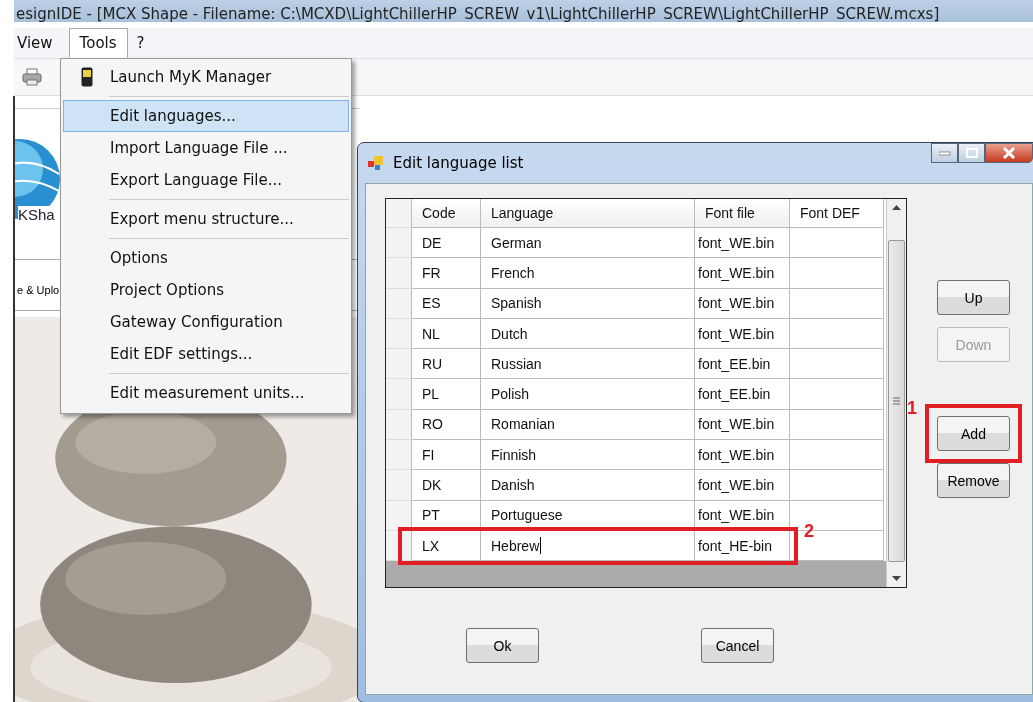  What do you see at coordinates (446, 273) in the screenshot?
I see `table-cell: FR` at bounding box center [446, 273].